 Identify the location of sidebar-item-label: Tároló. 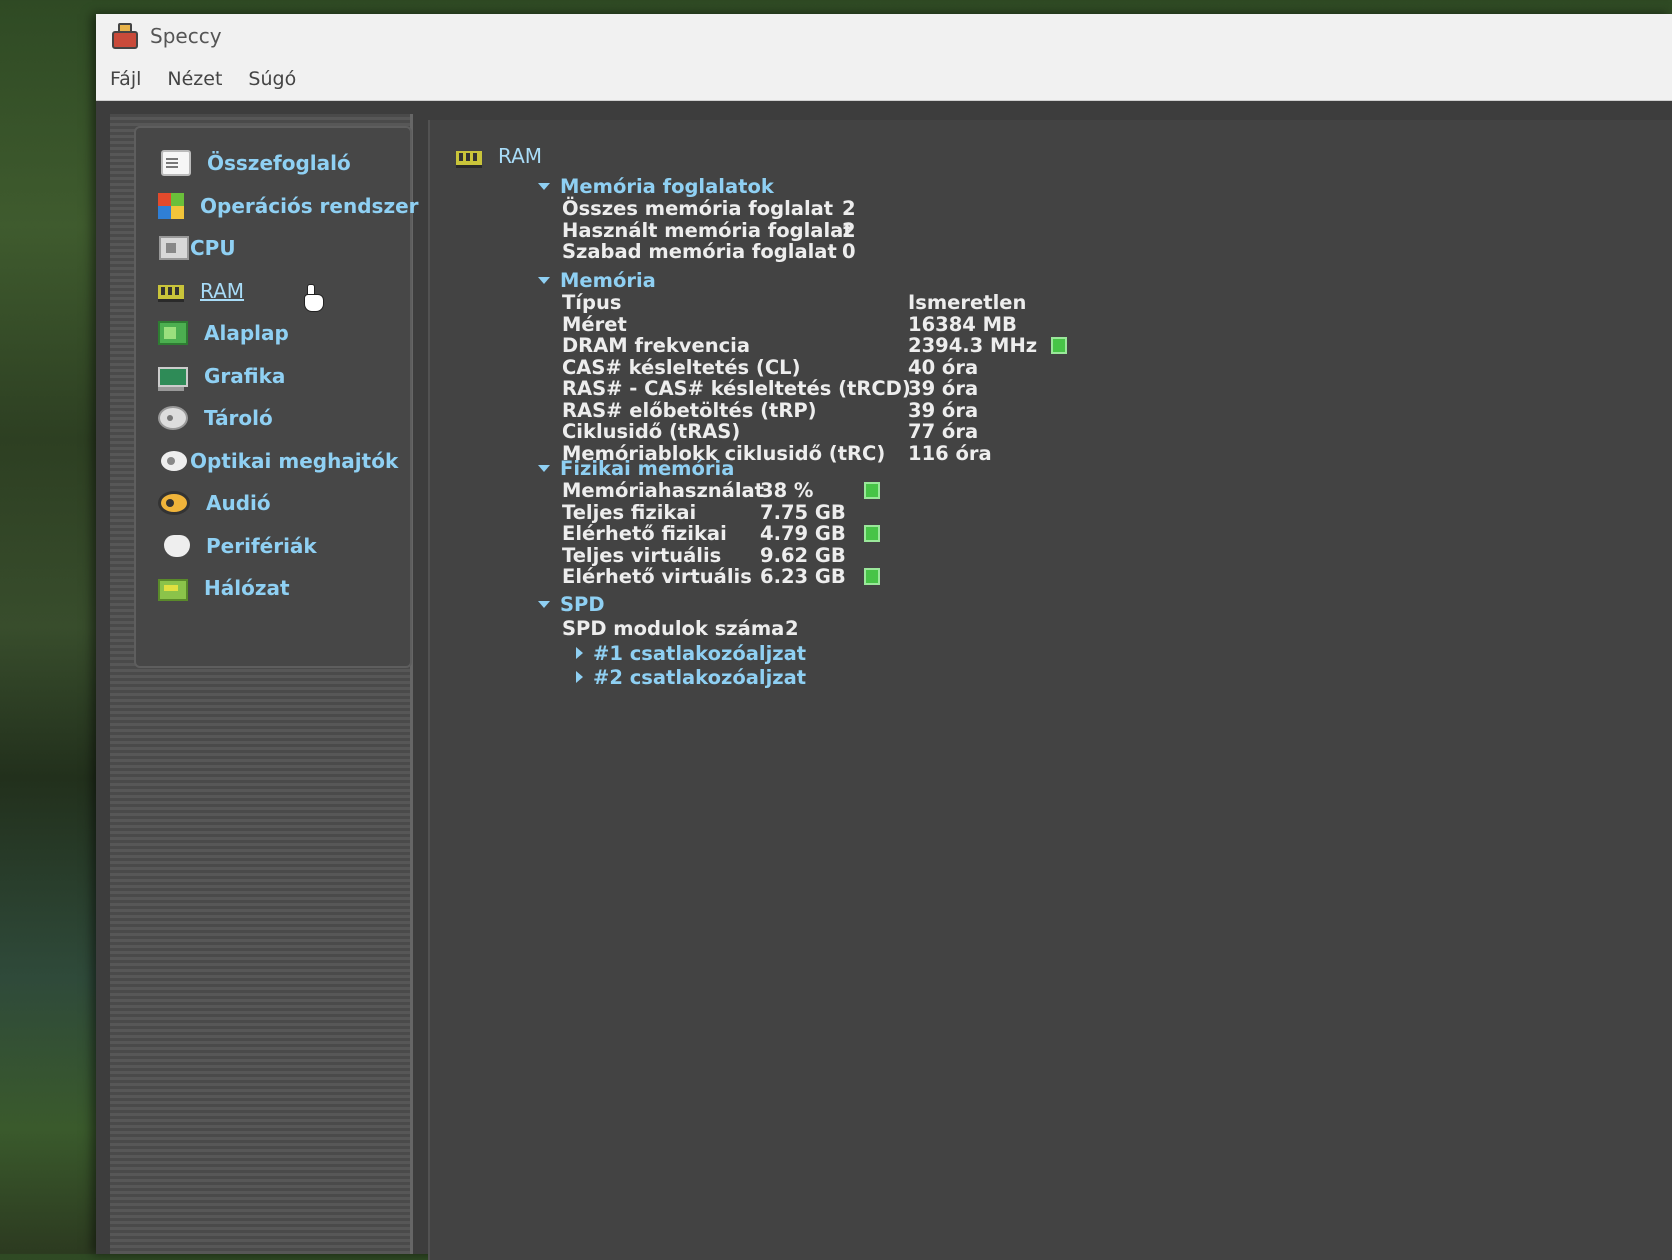
(238, 418).